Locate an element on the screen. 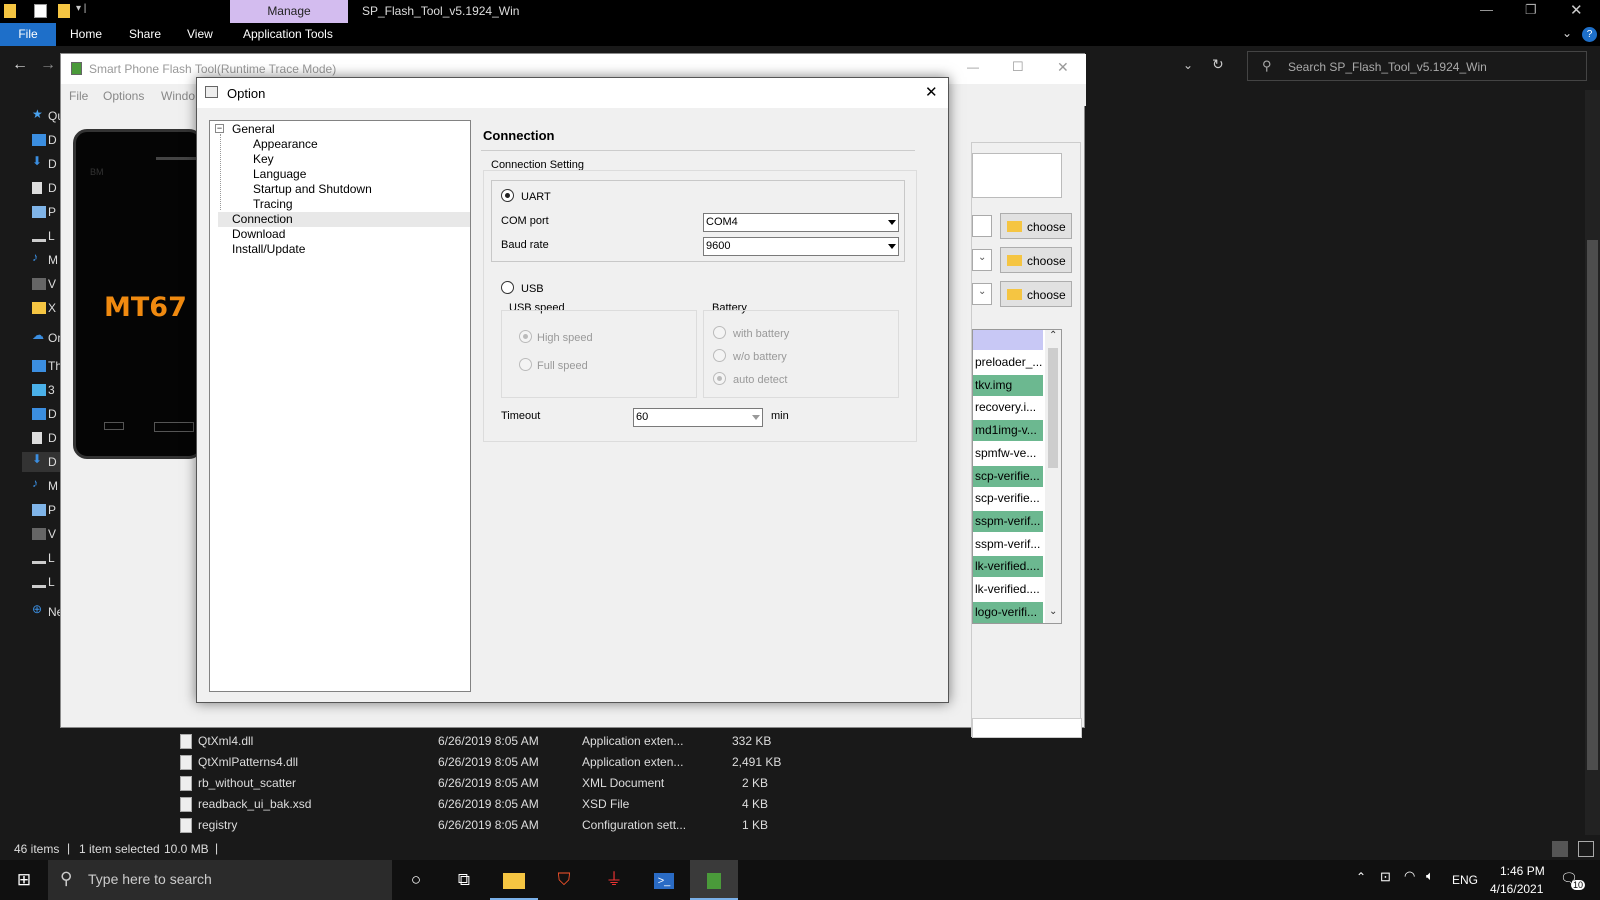  customize-toolbar-icon: ▾ | is located at coordinates (81, 8).